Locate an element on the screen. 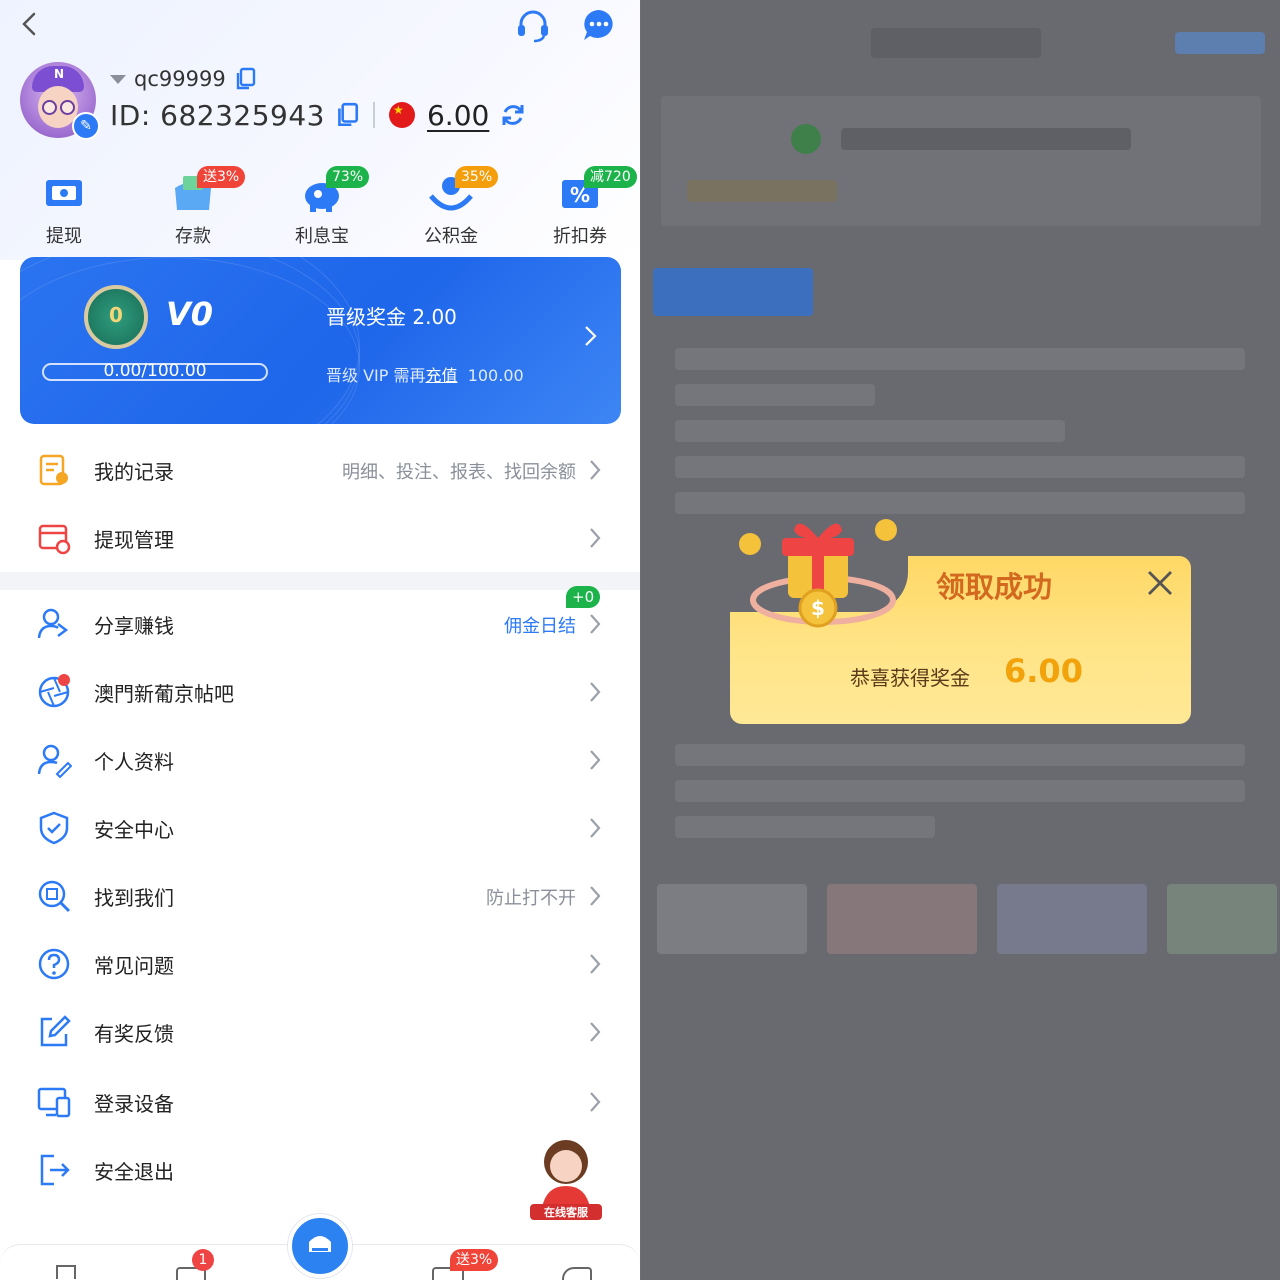  user-id: ID: 682325943 is located at coordinates (217, 115).